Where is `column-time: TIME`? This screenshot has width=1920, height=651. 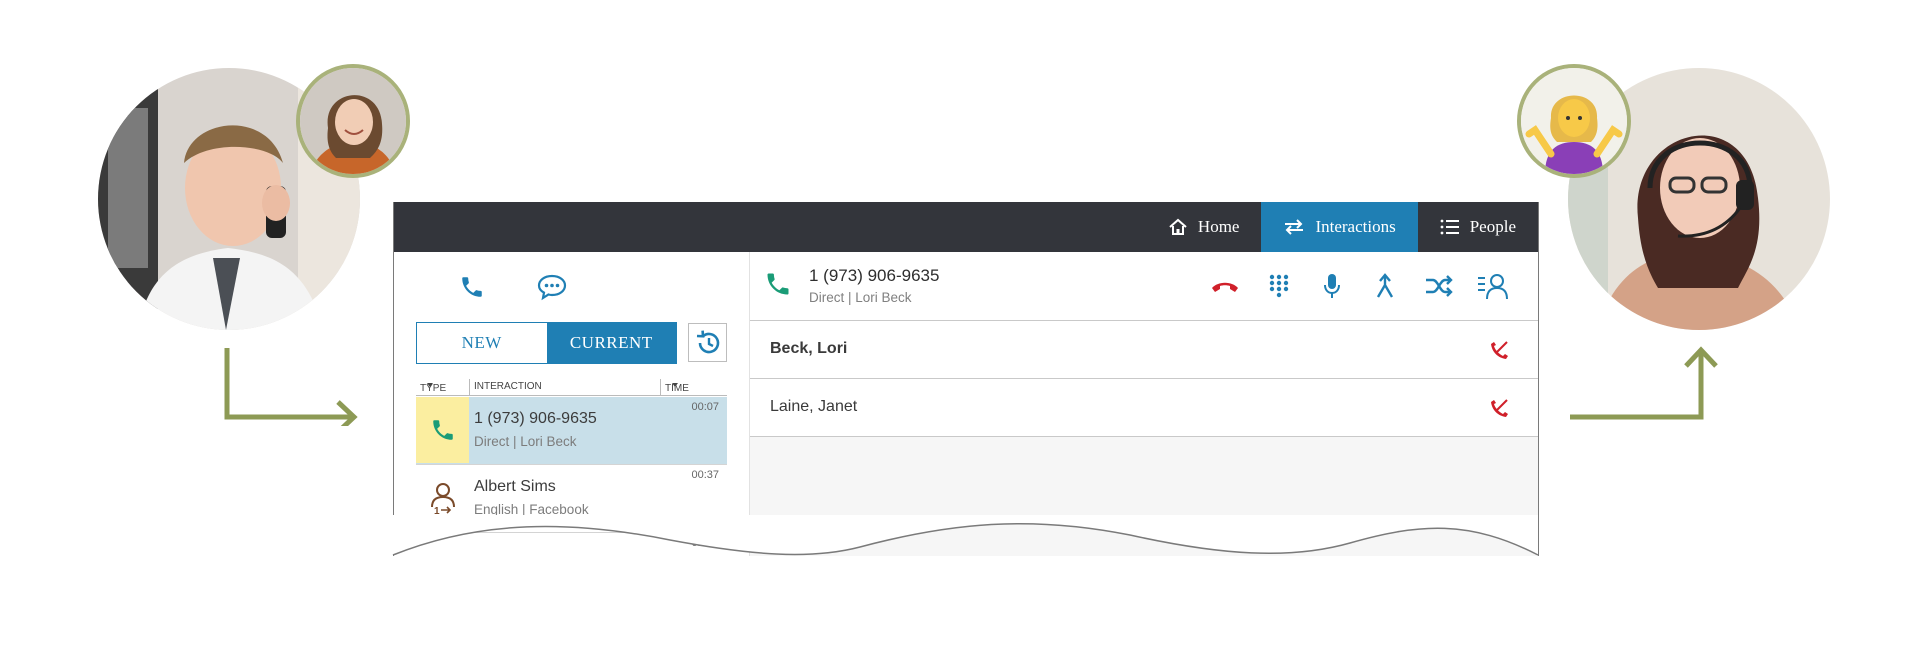
column-time: TIME is located at coordinates (677, 387).